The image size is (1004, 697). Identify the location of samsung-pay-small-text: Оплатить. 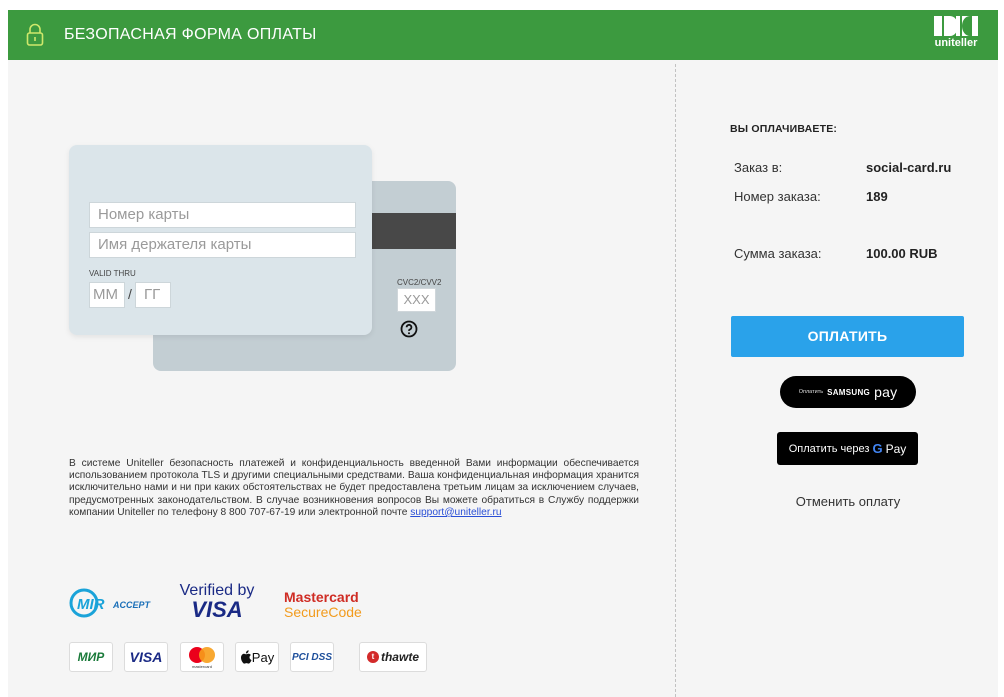
(811, 392).